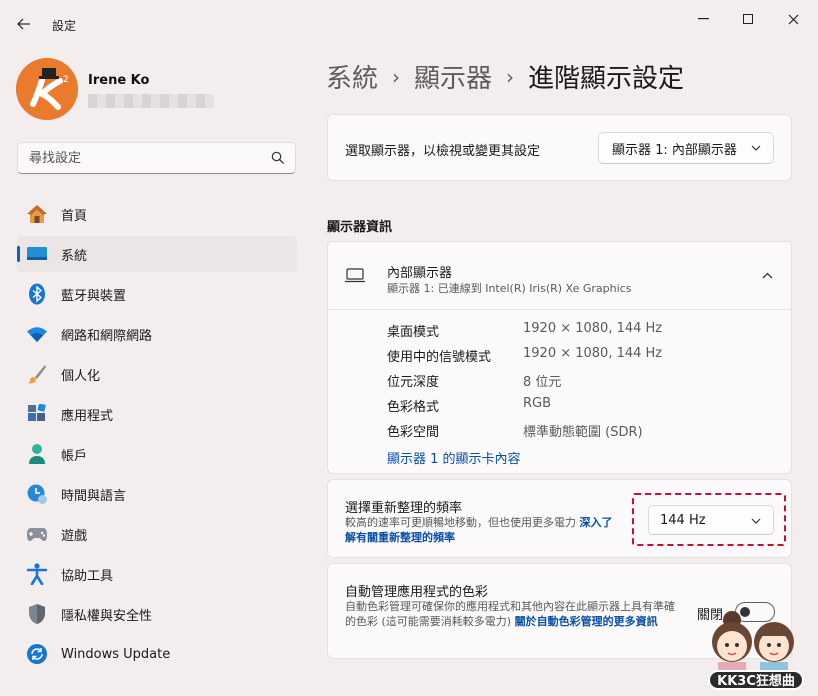  I want to click on info-row-label: 桌面模式, so click(413, 332).